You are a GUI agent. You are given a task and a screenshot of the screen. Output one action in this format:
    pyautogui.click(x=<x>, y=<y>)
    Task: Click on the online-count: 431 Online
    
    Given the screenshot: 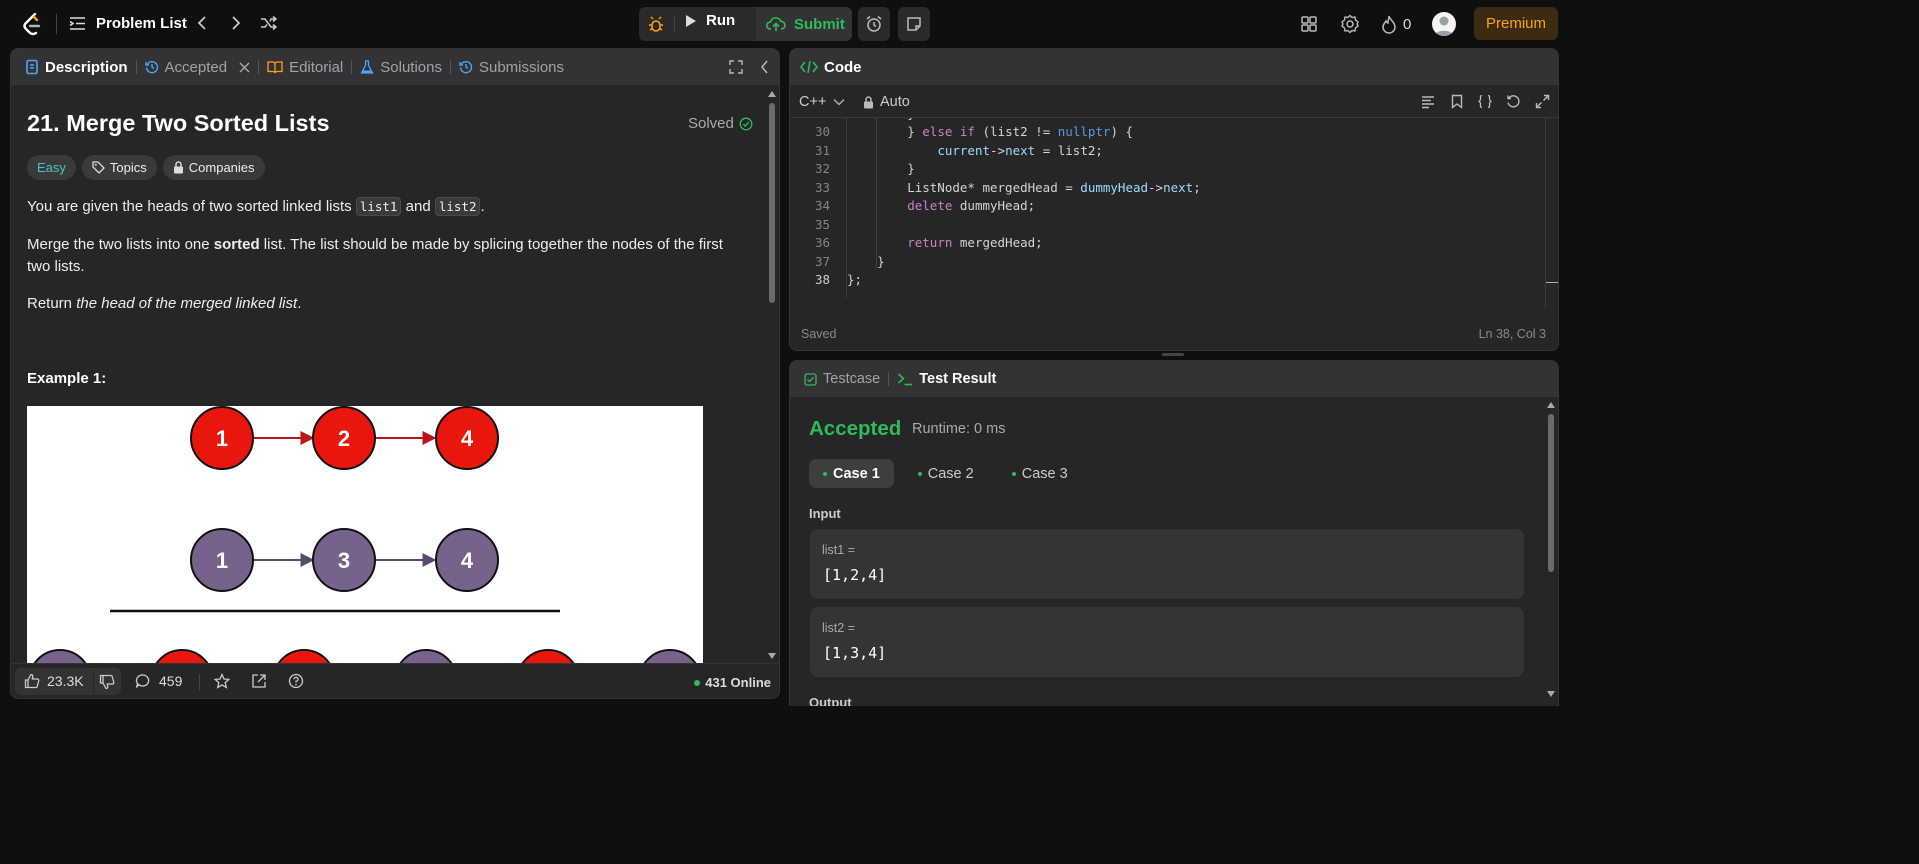 What is the action you would take?
    pyautogui.click(x=738, y=682)
    